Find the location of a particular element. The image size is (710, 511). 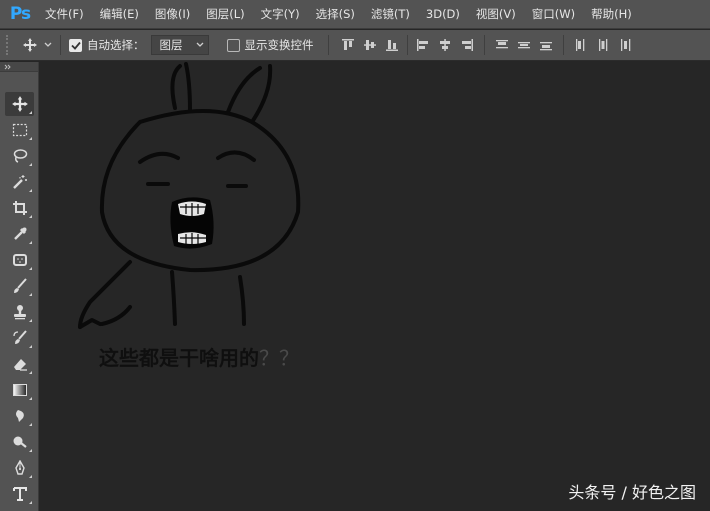

menu-file: 文件(F) is located at coordinates (64, 14).